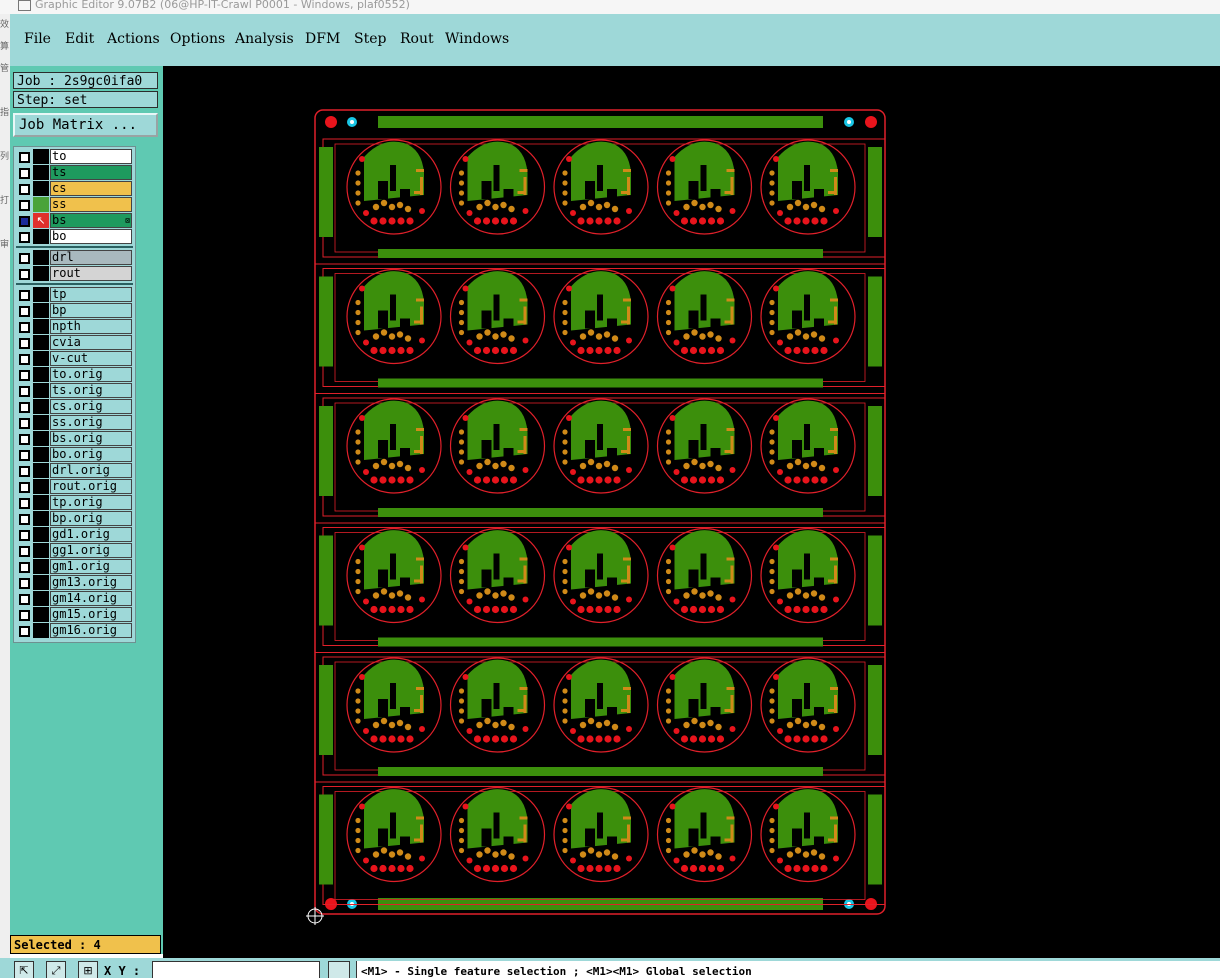 The image size is (1220, 978). Describe the element at coordinates (74, 204) in the screenshot. I see `layer-row-ss: ss` at that location.